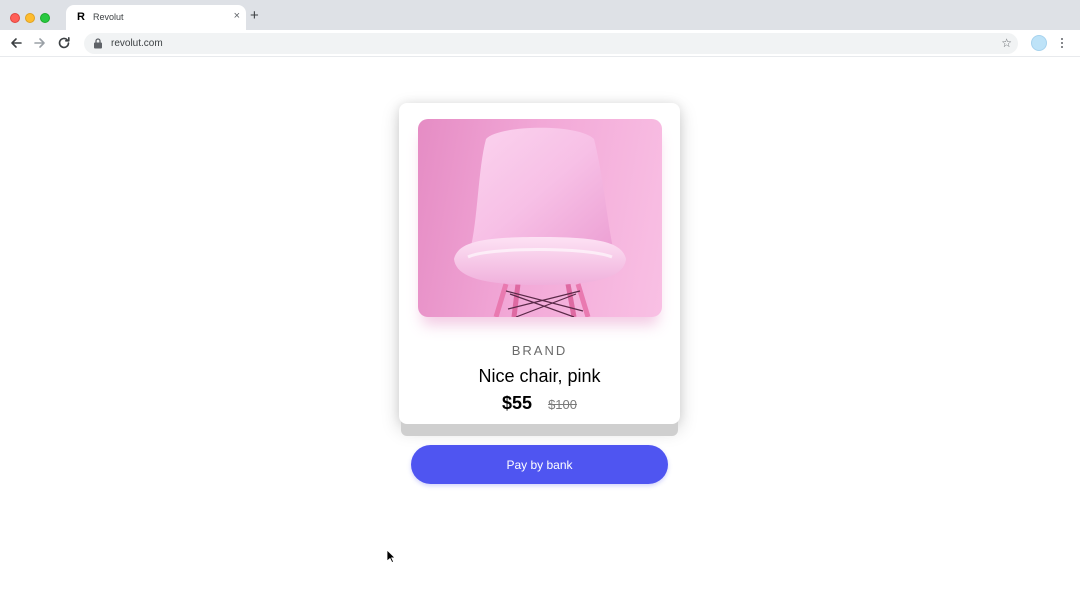 The image size is (1080, 608). What do you see at coordinates (540, 218) in the screenshot?
I see `pink-chair-image` at bounding box center [540, 218].